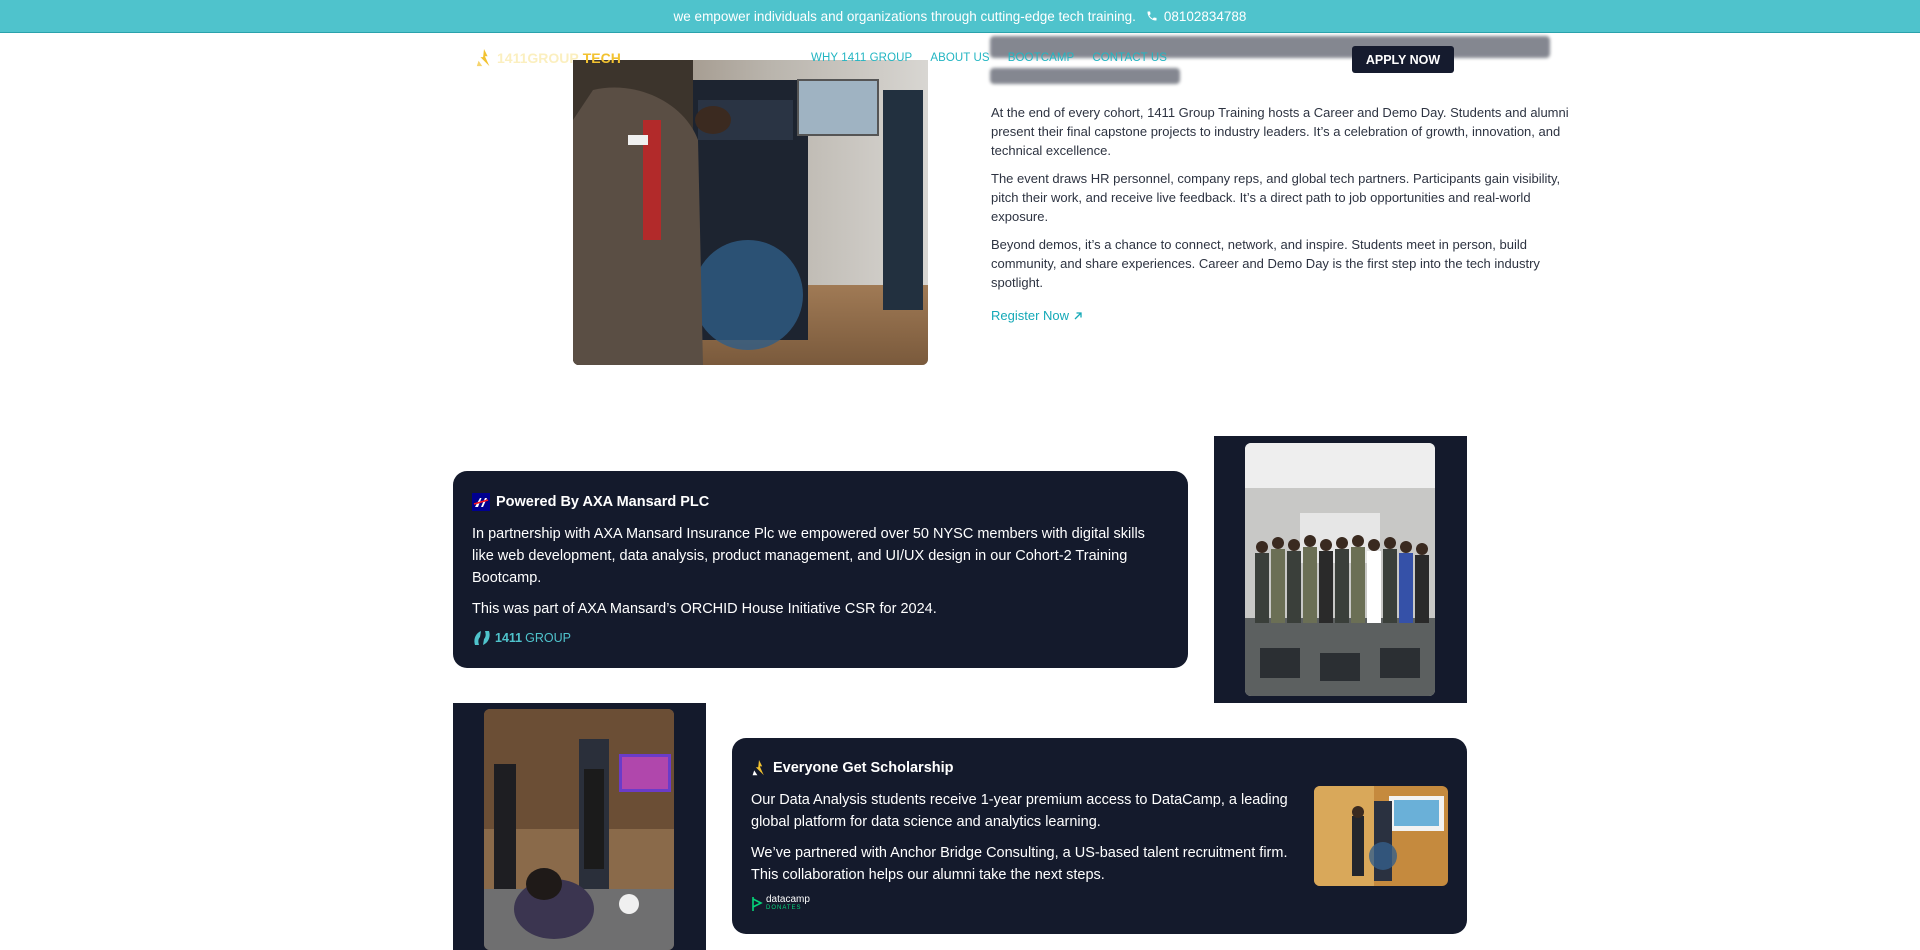 The image size is (1920, 950). What do you see at coordinates (481, 502) in the screenshot?
I see `axa-logo-icon` at bounding box center [481, 502].